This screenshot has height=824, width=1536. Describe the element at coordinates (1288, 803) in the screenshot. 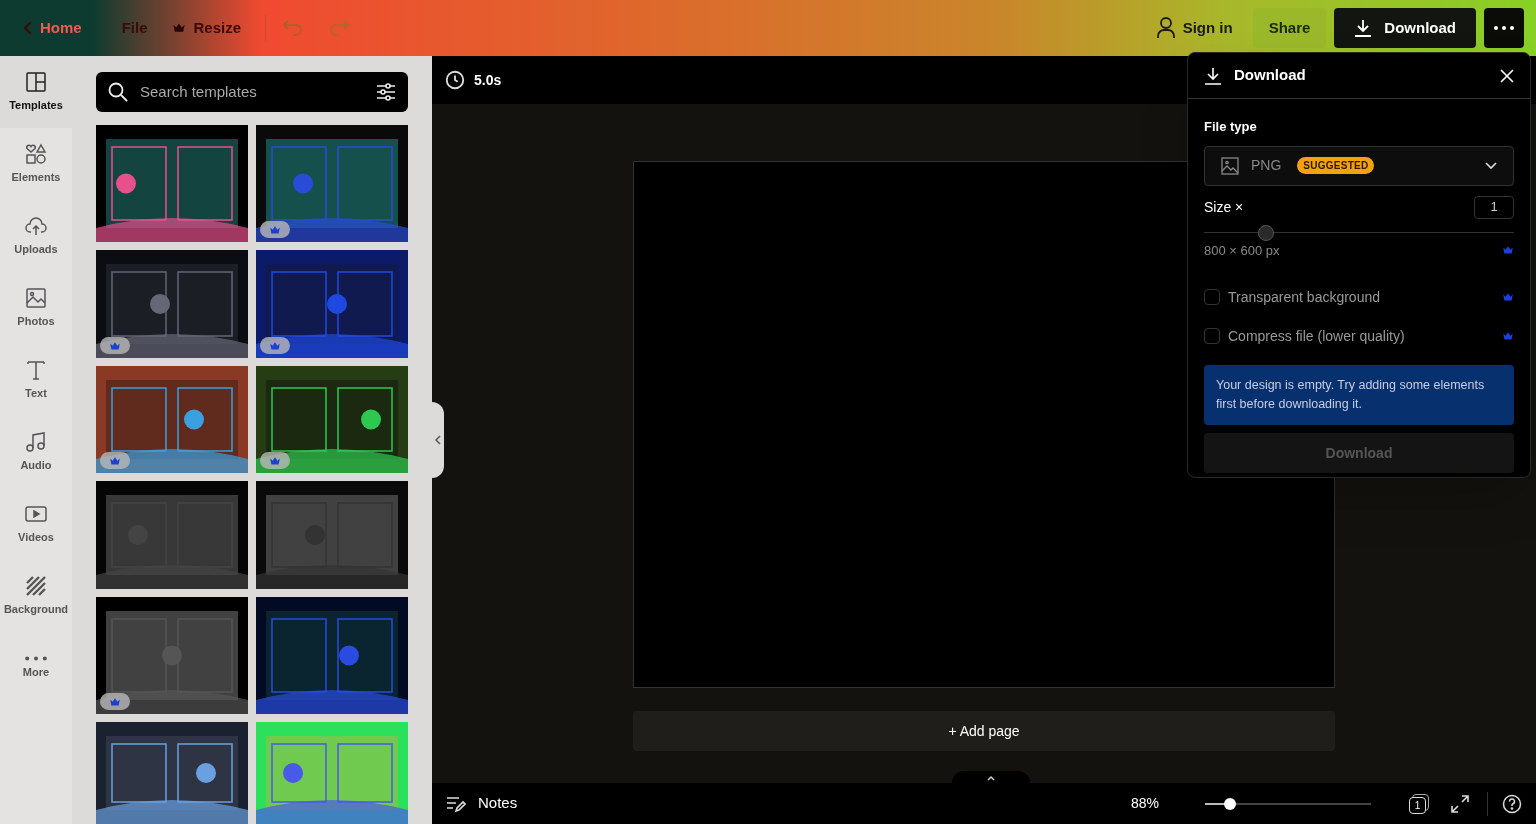

I see `zoom-slider` at that location.